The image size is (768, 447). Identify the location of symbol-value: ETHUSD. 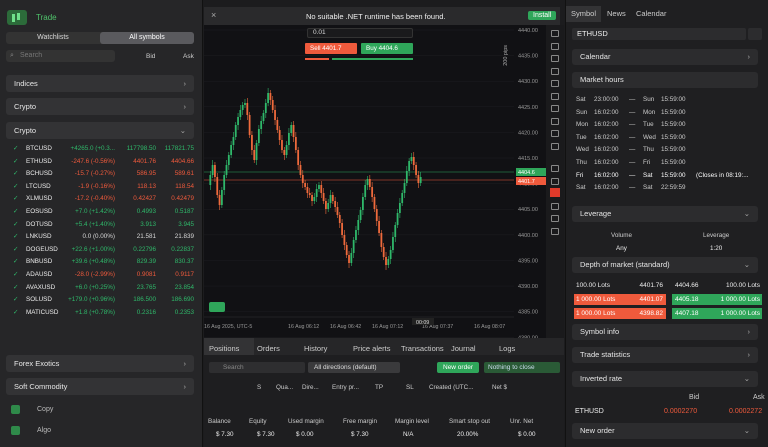
(592, 33).